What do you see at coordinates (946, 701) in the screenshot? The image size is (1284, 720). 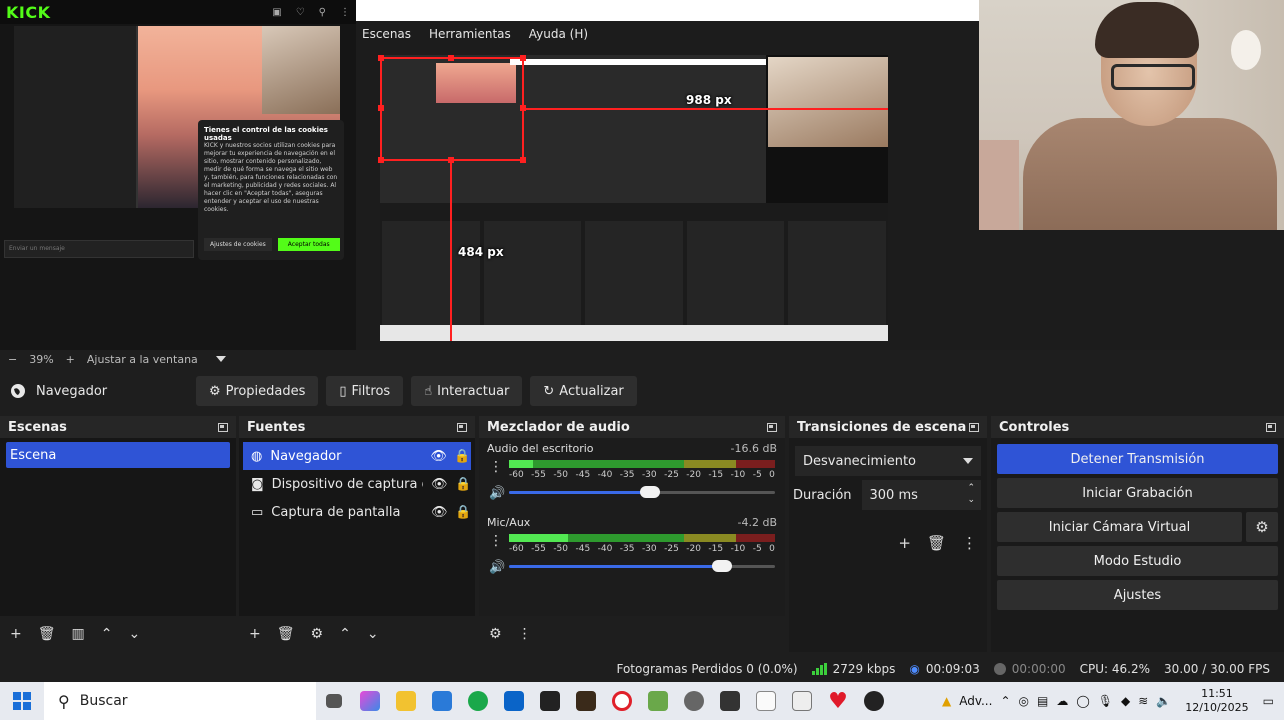 I see `warning-icon: ▲` at bounding box center [946, 701].